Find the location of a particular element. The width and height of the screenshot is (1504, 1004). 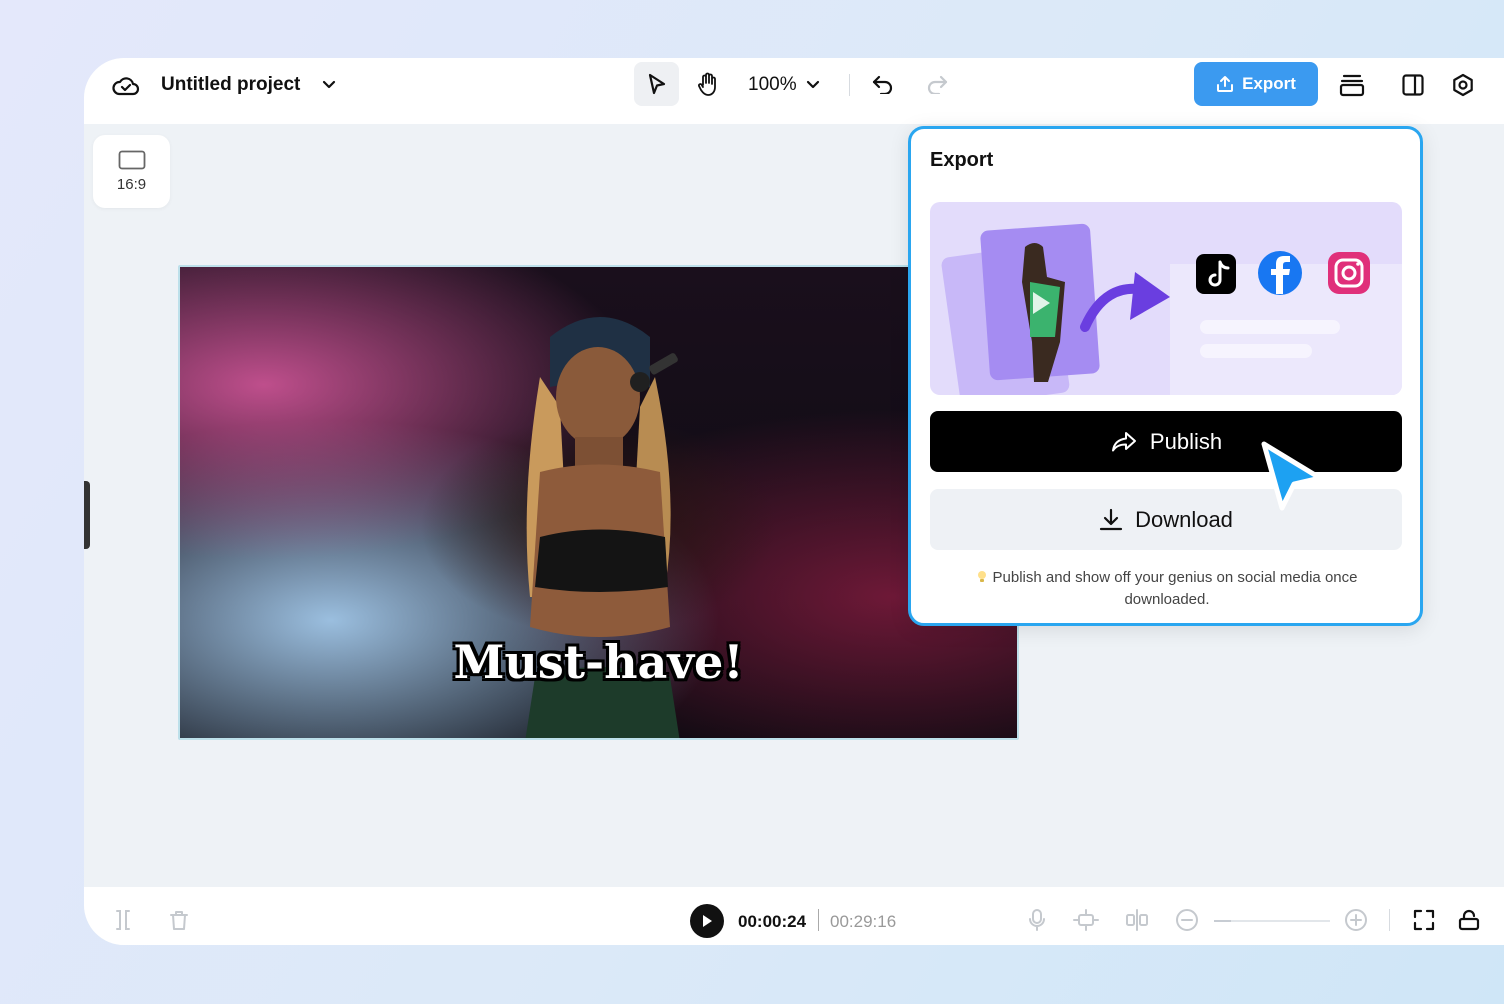

project-title: Untitled project is located at coordinates (230, 85).